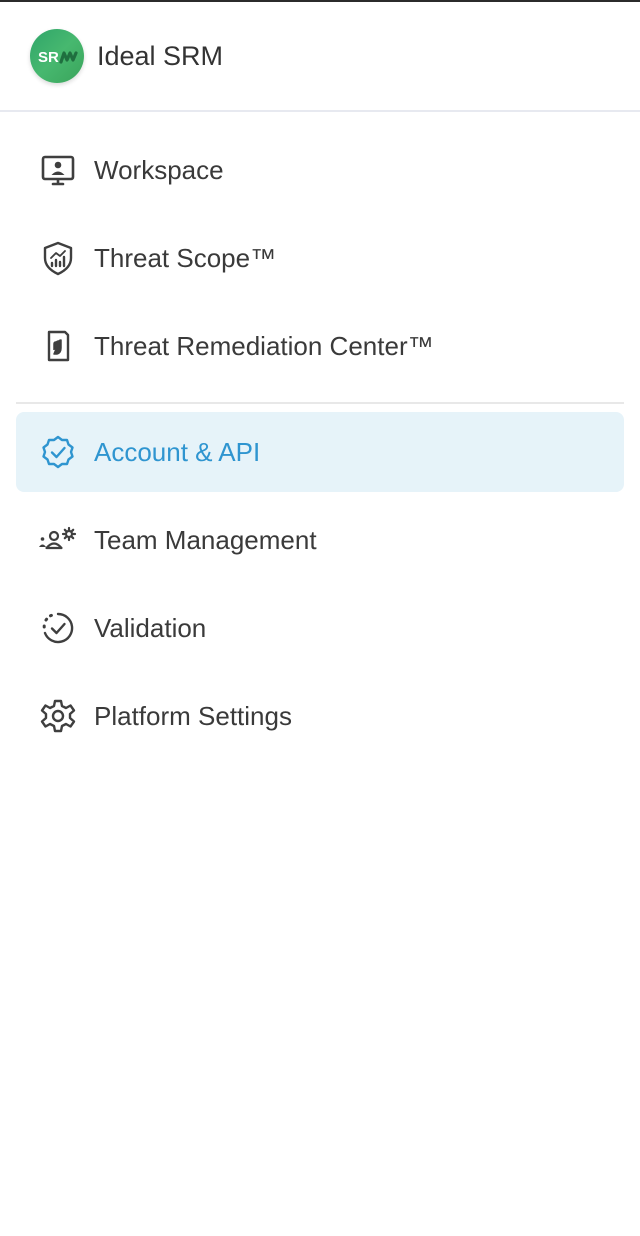  Describe the element at coordinates (205, 539) in the screenshot. I see `nav-item-label: Team Management` at that location.